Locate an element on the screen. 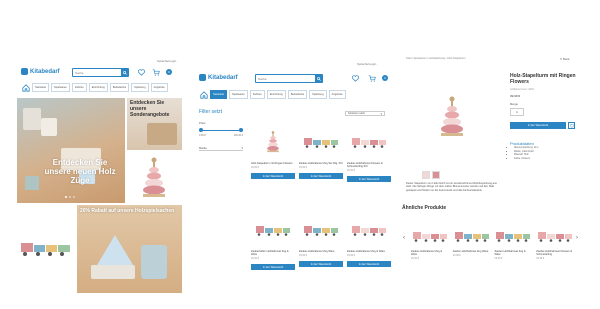 The height and width of the screenshot is (309, 600). product-title: Zauber-Holzbahnset Zug Set 3tlg. IKC is located at coordinates (321, 163).